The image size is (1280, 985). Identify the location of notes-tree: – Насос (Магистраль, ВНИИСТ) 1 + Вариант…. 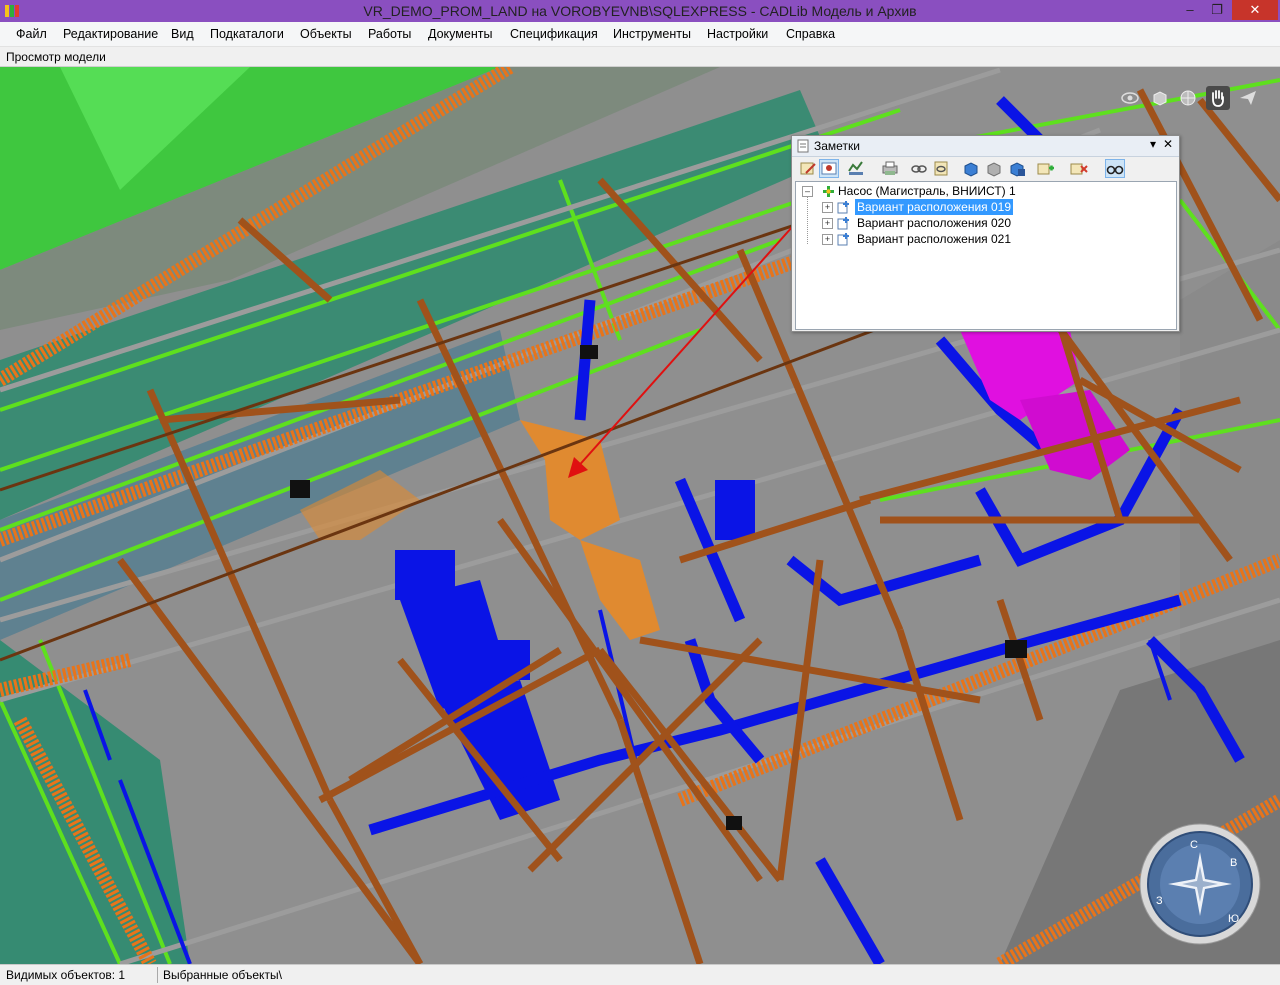
(986, 255).